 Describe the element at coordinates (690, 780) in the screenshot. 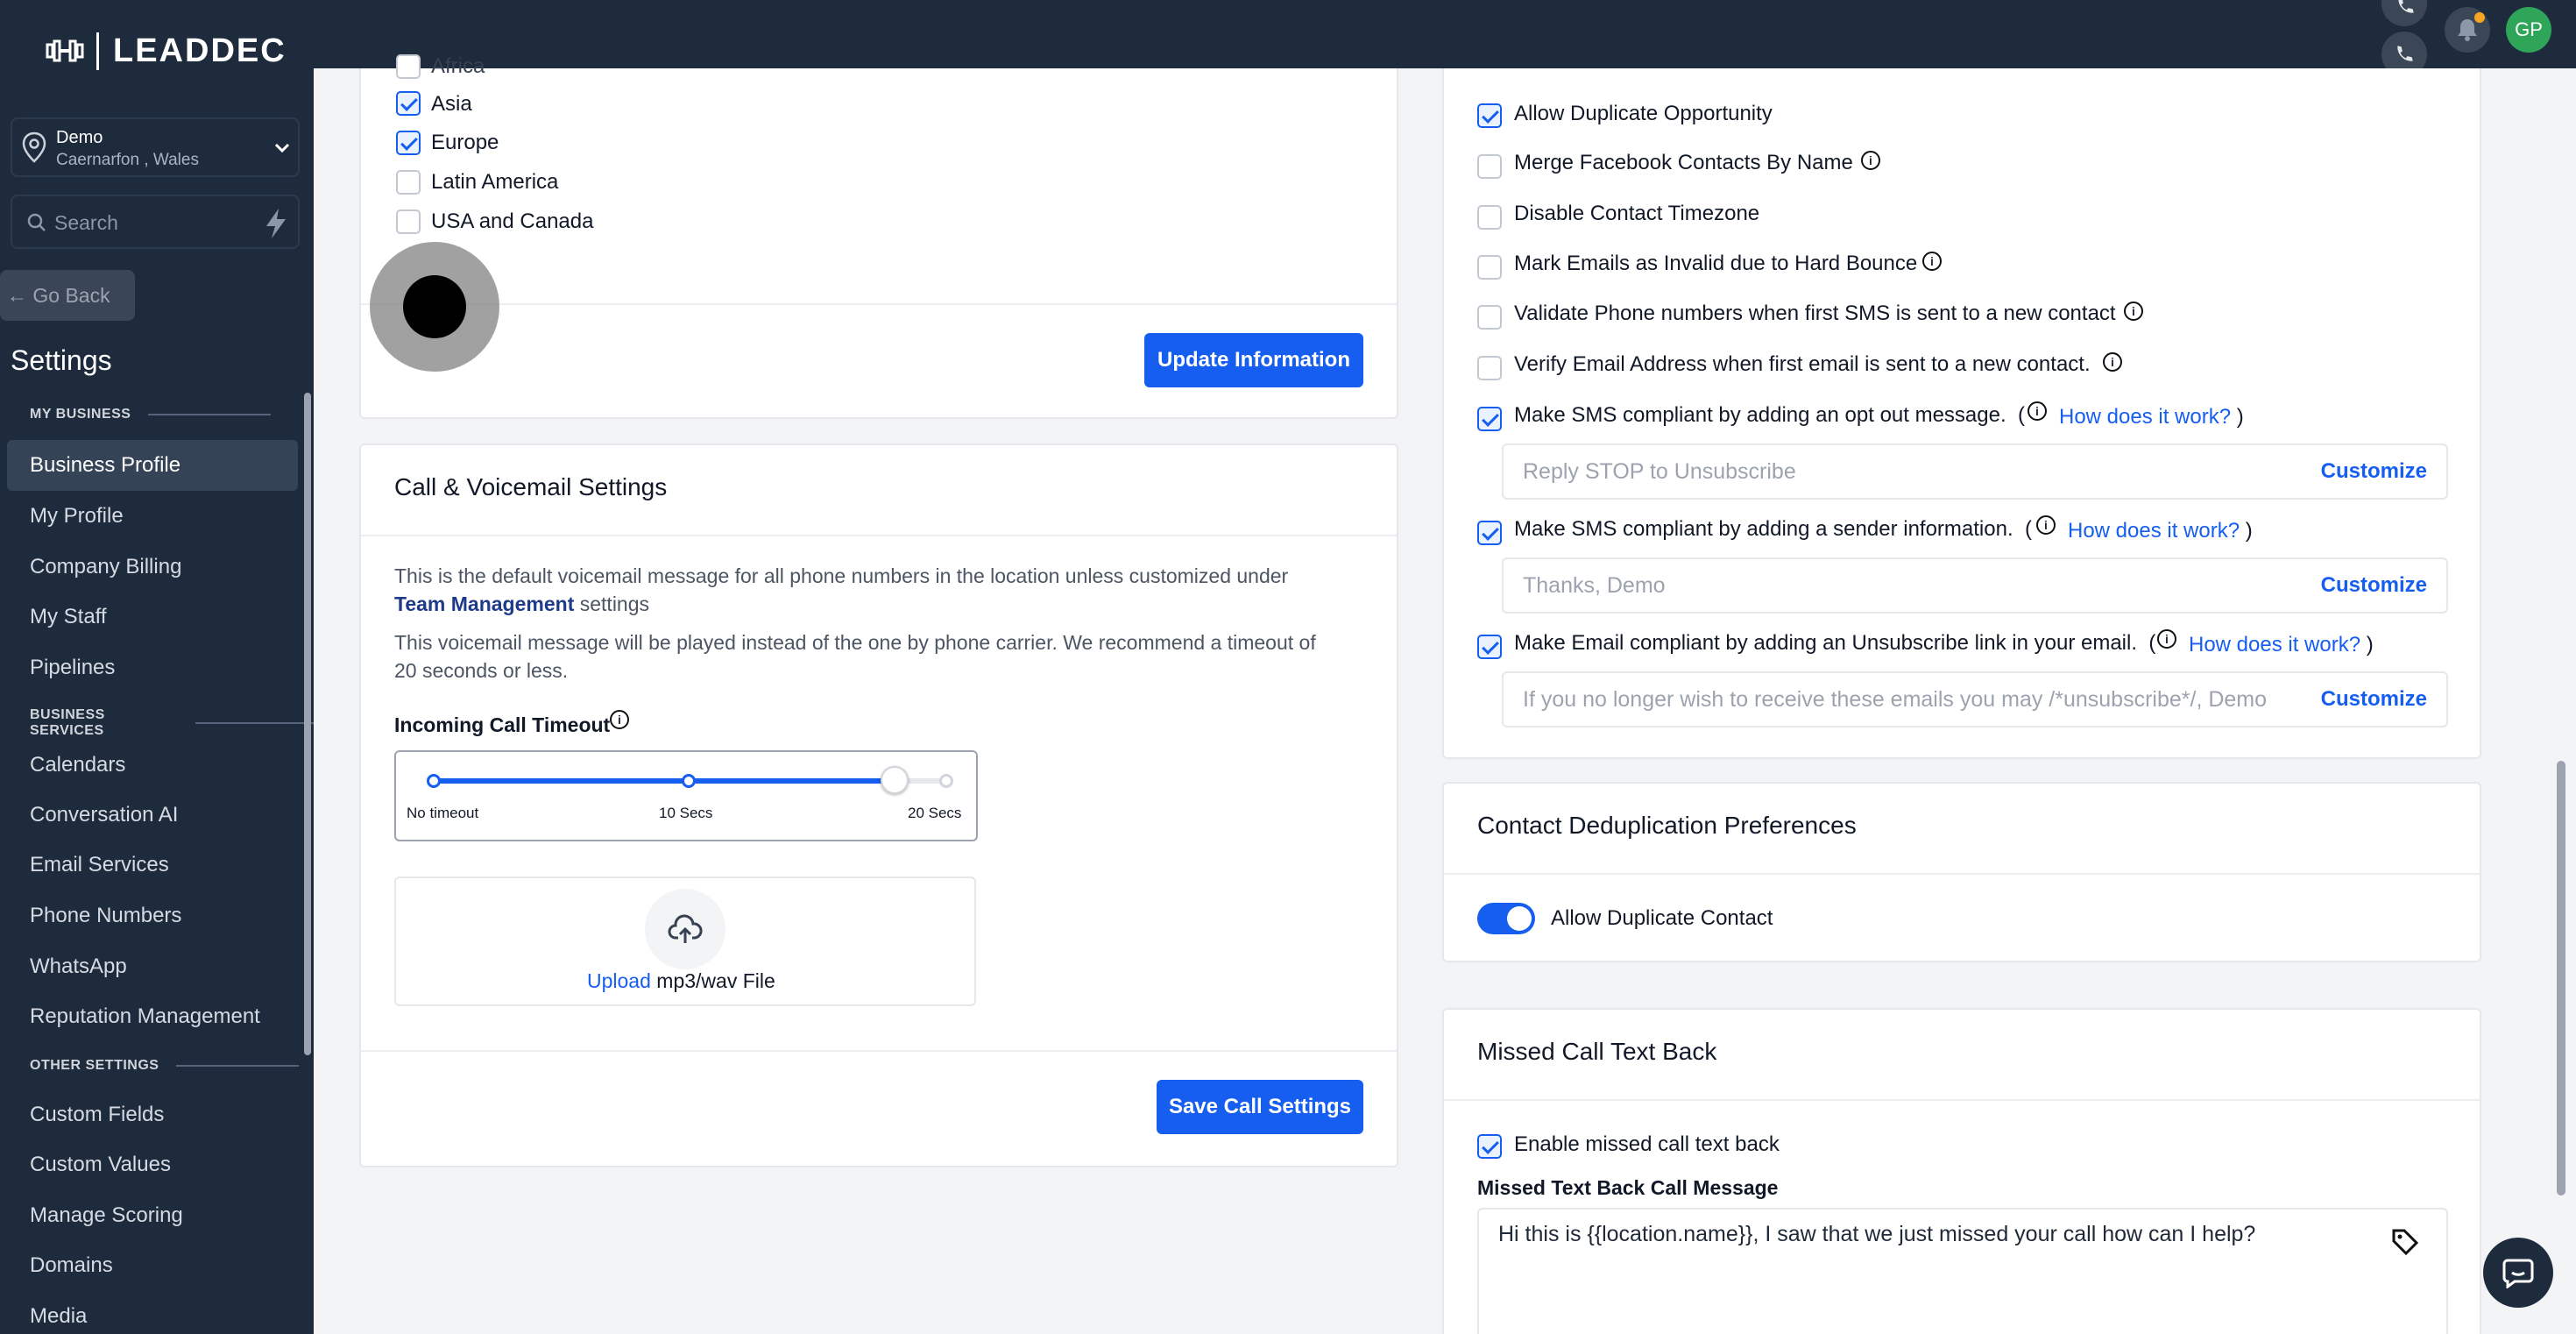

I see `slider-track` at that location.